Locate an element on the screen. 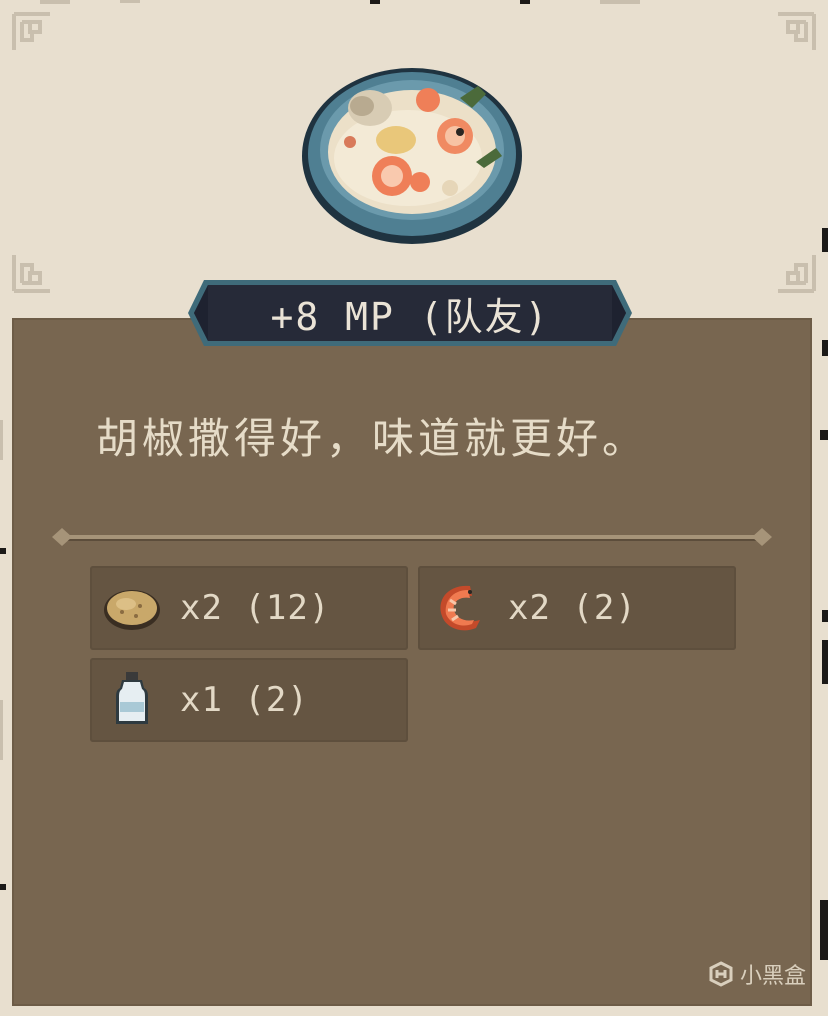  effect-text: +8 MP (队友) is located at coordinates (410, 316).